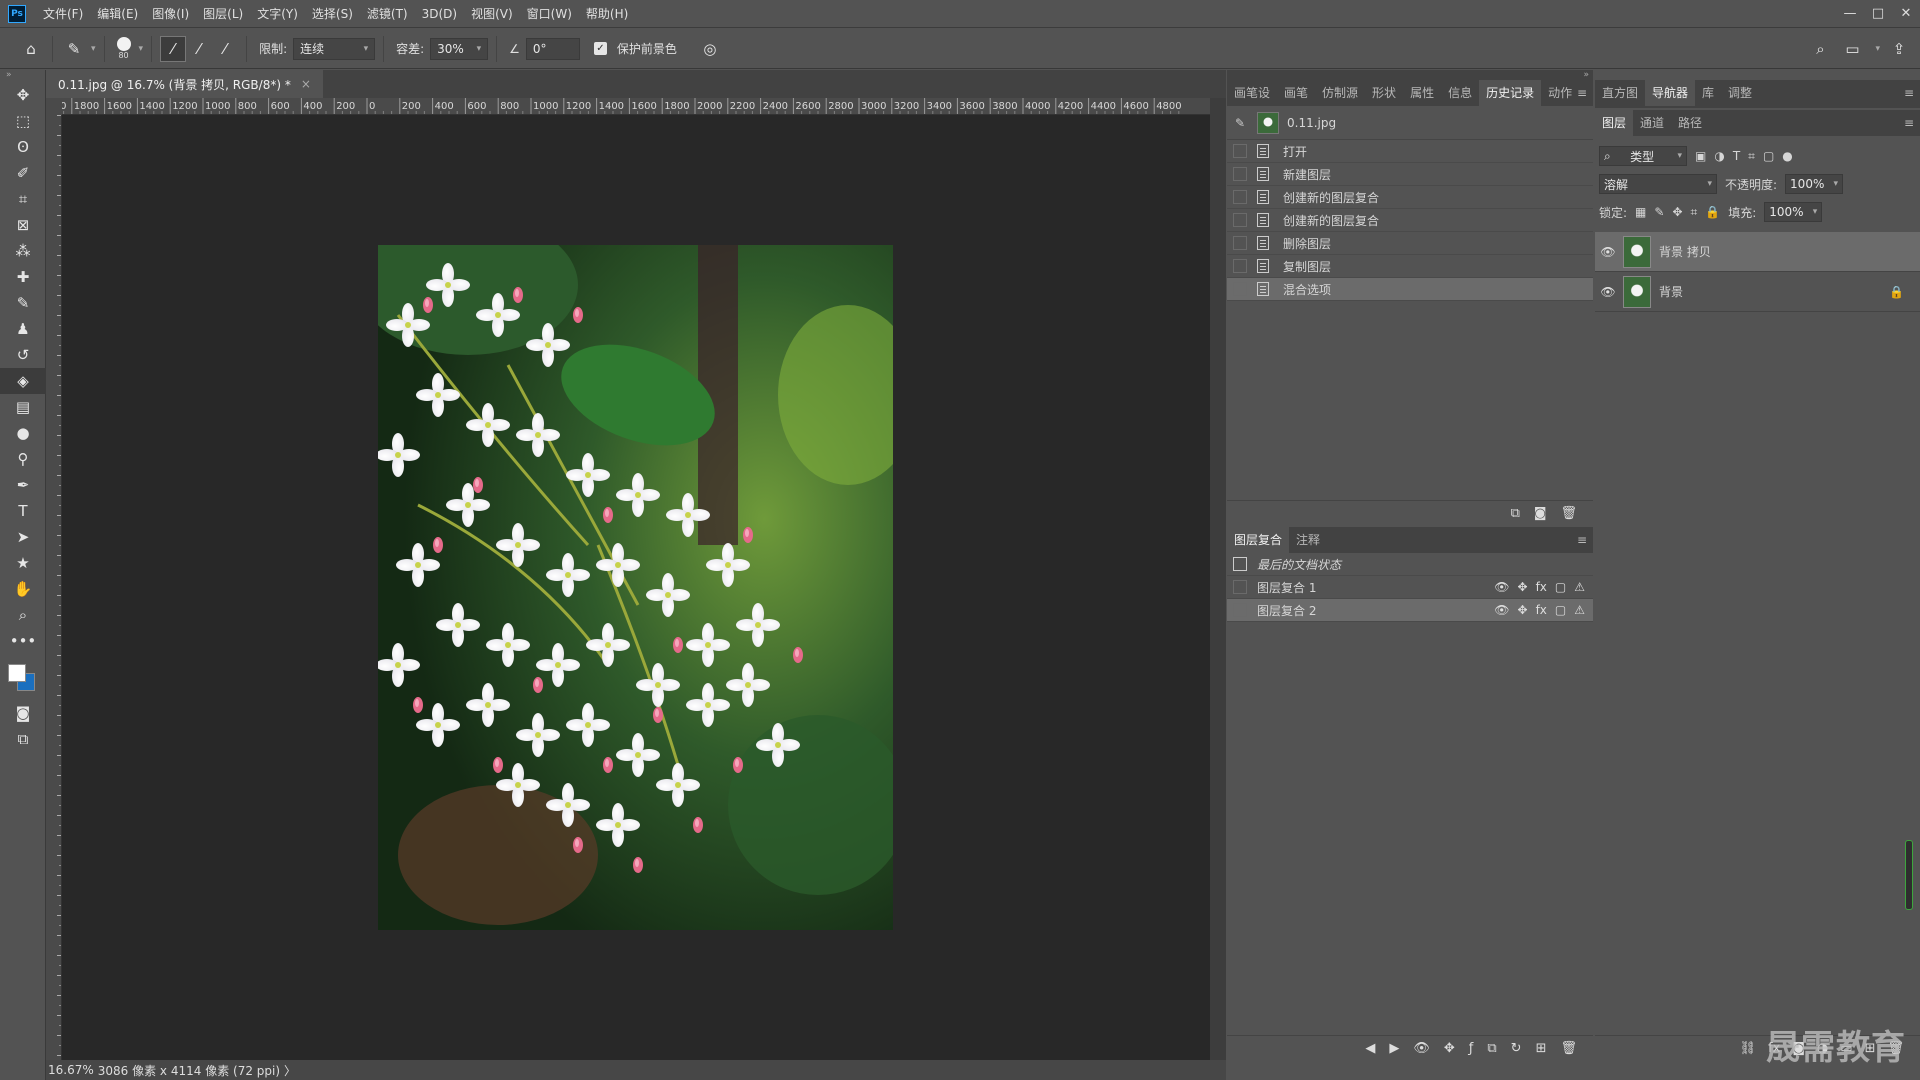  What do you see at coordinates (1740, 93) in the screenshot?
I see `tab-adjustments: 调整` at bounding box center [1740, 93].